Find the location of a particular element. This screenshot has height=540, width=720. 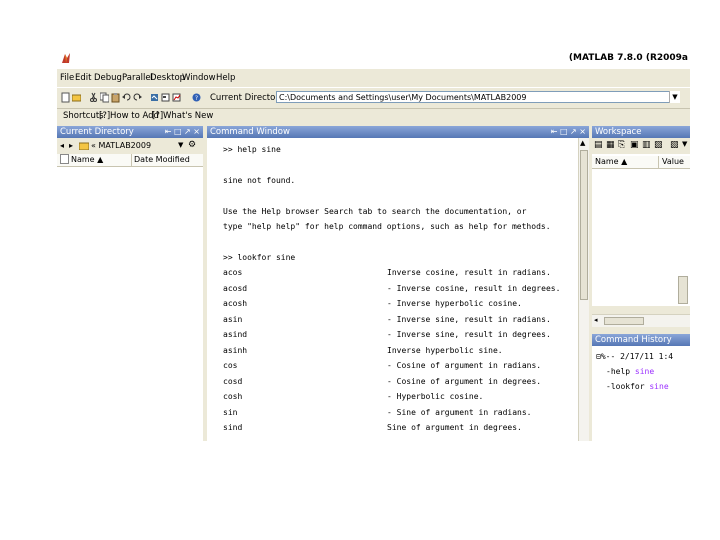

lookfor-function-name: asinh is located at coordinates (235, 350).